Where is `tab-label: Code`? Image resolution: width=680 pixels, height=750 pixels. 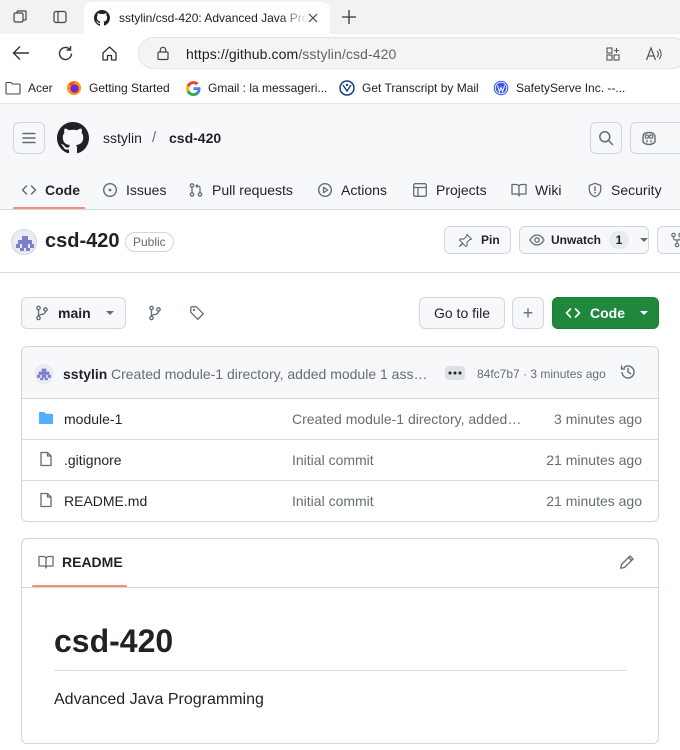
tab-label: Code is located at coordinates (62, 190).